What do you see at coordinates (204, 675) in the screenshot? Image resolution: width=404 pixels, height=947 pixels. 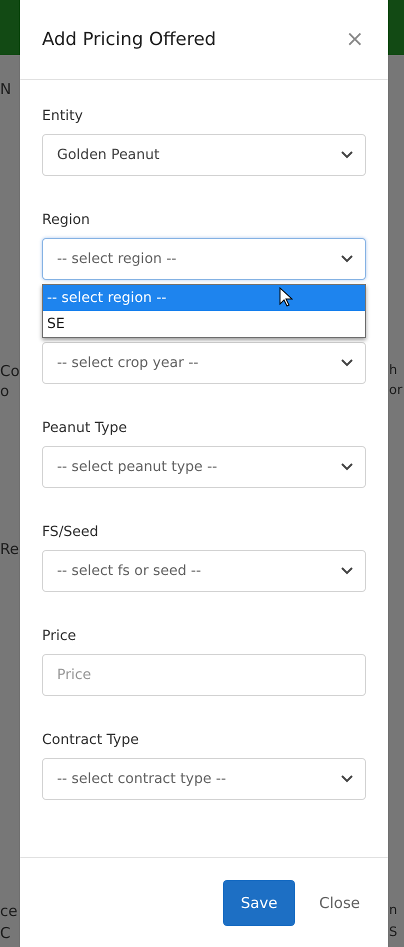 I see `price-input: Price` at bounding box center [204, 675].